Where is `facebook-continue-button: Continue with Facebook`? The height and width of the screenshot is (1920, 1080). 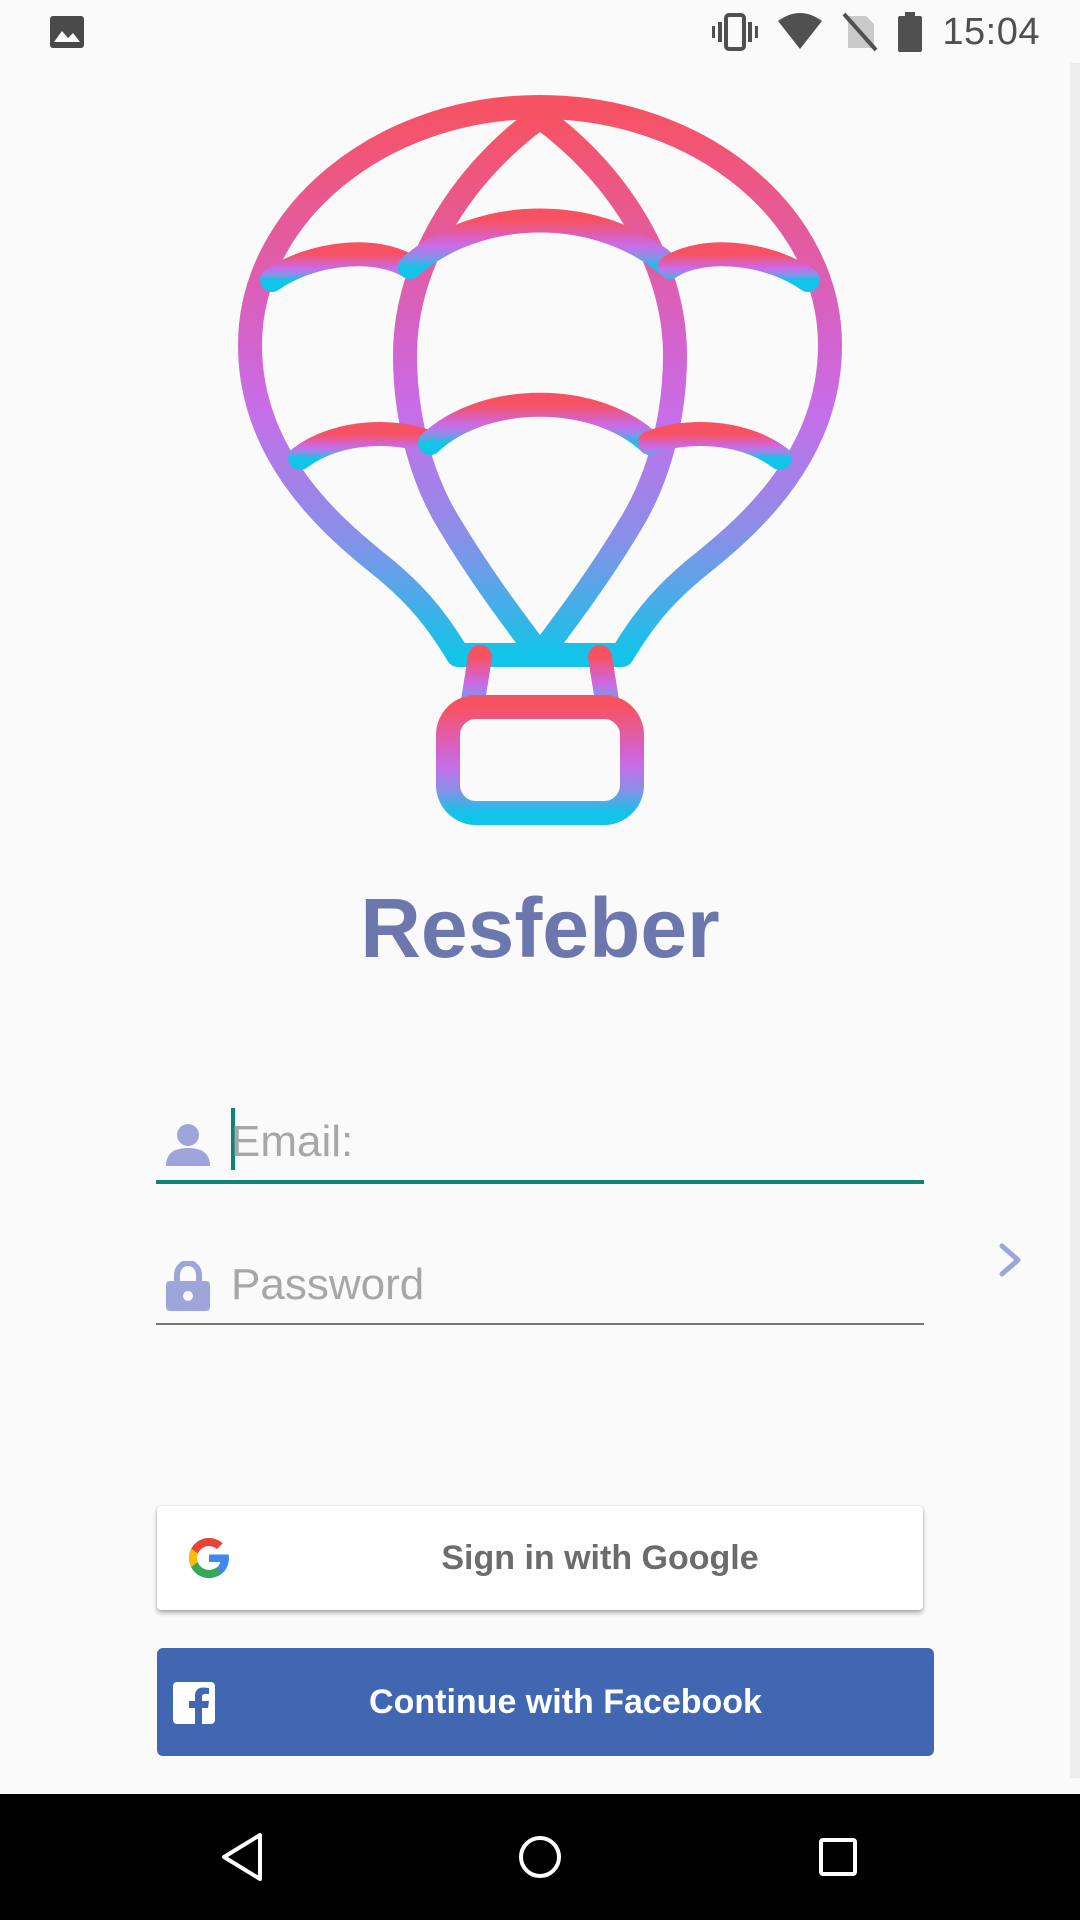
facebook-continue-button: Continue with Facebook is located at coordinates (545, 1702).